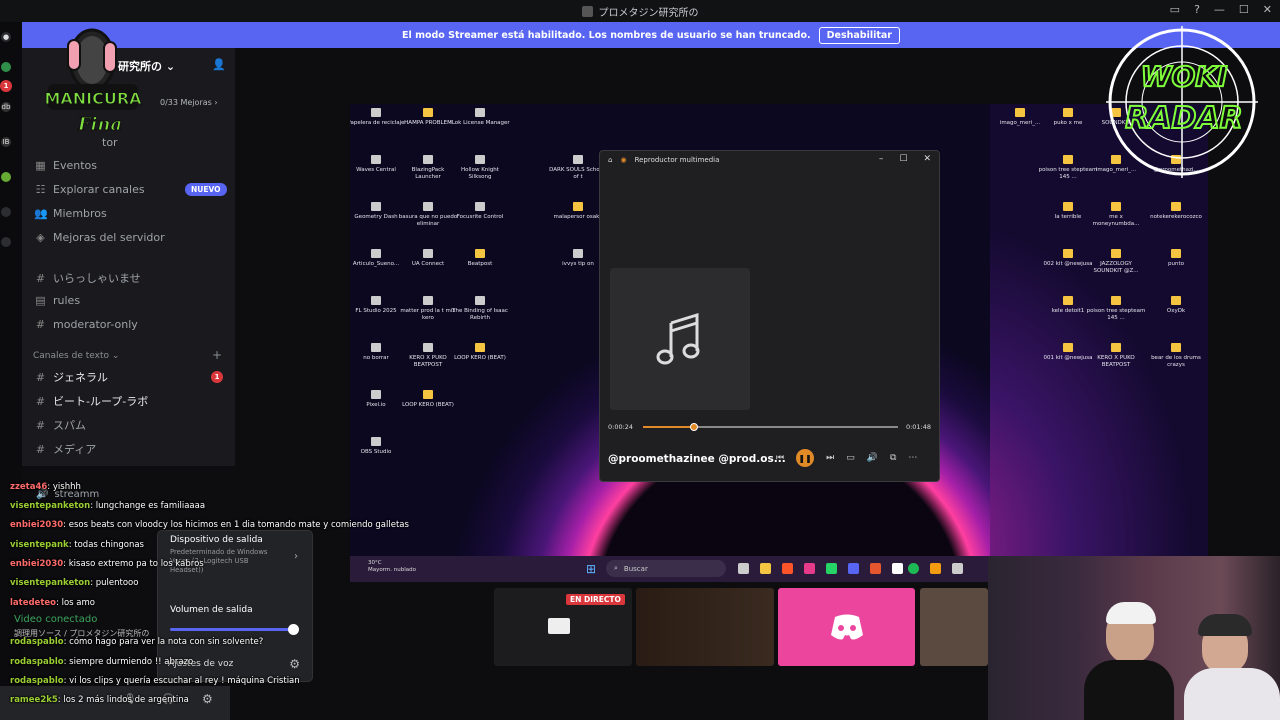 The width and height of the screenshot is (1280, 720). Describe the element at coordinates (40, 165) in the screenshot. I see `calendar-icon: ▦` at that location.